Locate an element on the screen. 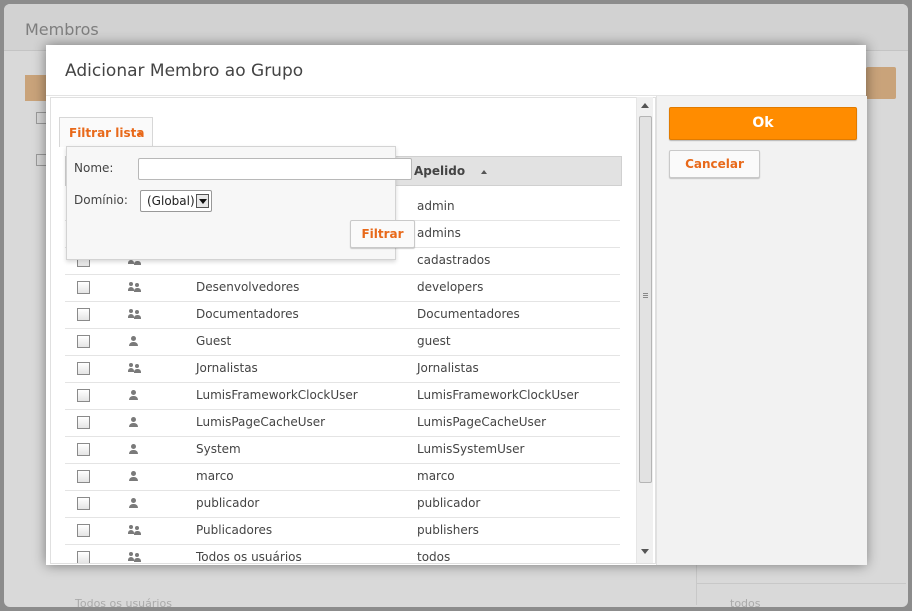 Image resolution: width=912 pixels, height=611 pixels. dropdown-arrow-icon is located at coordinates (202, 201).